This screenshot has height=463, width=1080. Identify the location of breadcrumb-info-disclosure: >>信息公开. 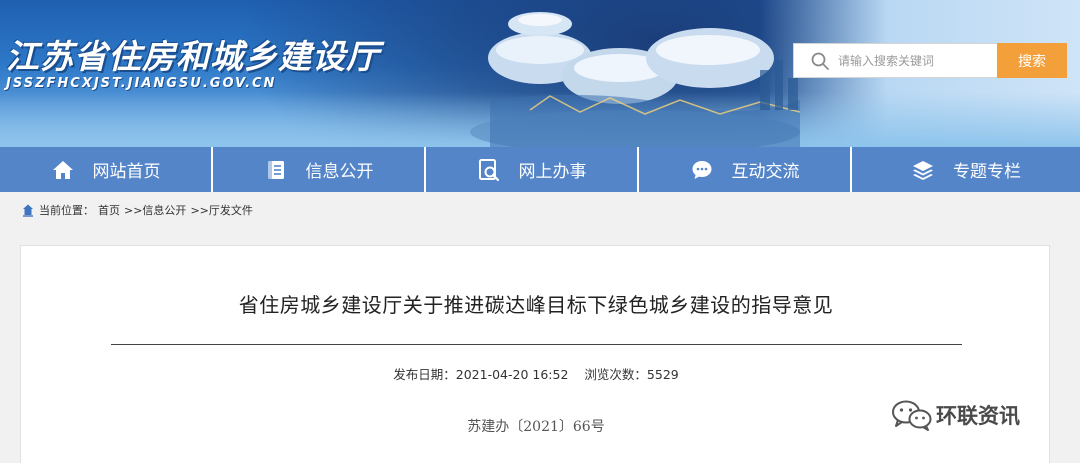
(155, 210).